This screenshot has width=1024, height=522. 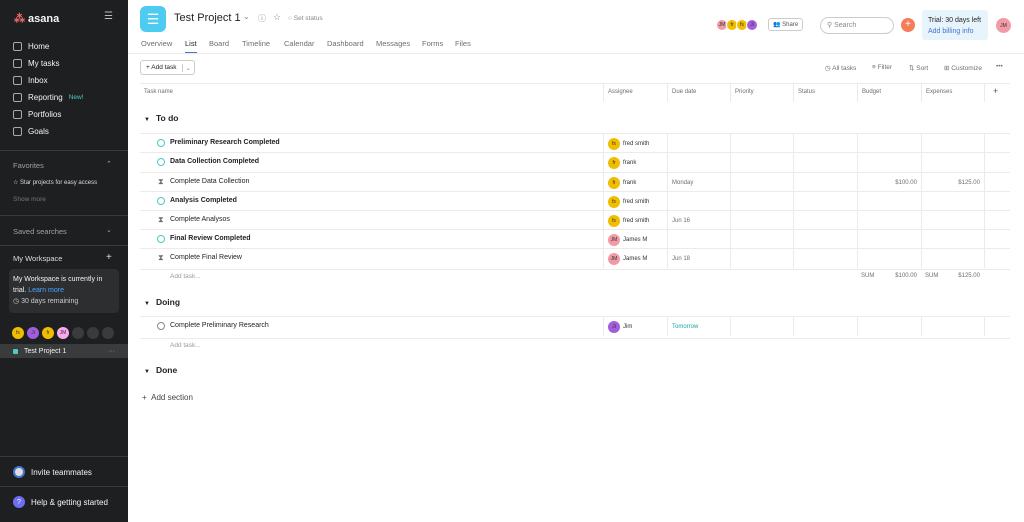 What do you see at coordinates (262, 18) in the screenshot?
I see `info-icon: ⓘ` at bounding box center [262, 18].